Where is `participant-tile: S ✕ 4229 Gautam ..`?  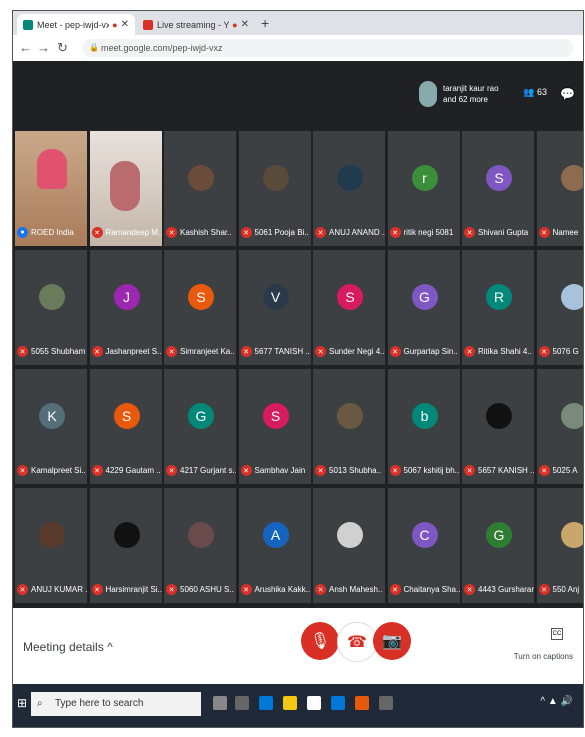 participant-tile: S ✕ 4229 Gautam .. is located at coordinates (125, 426).